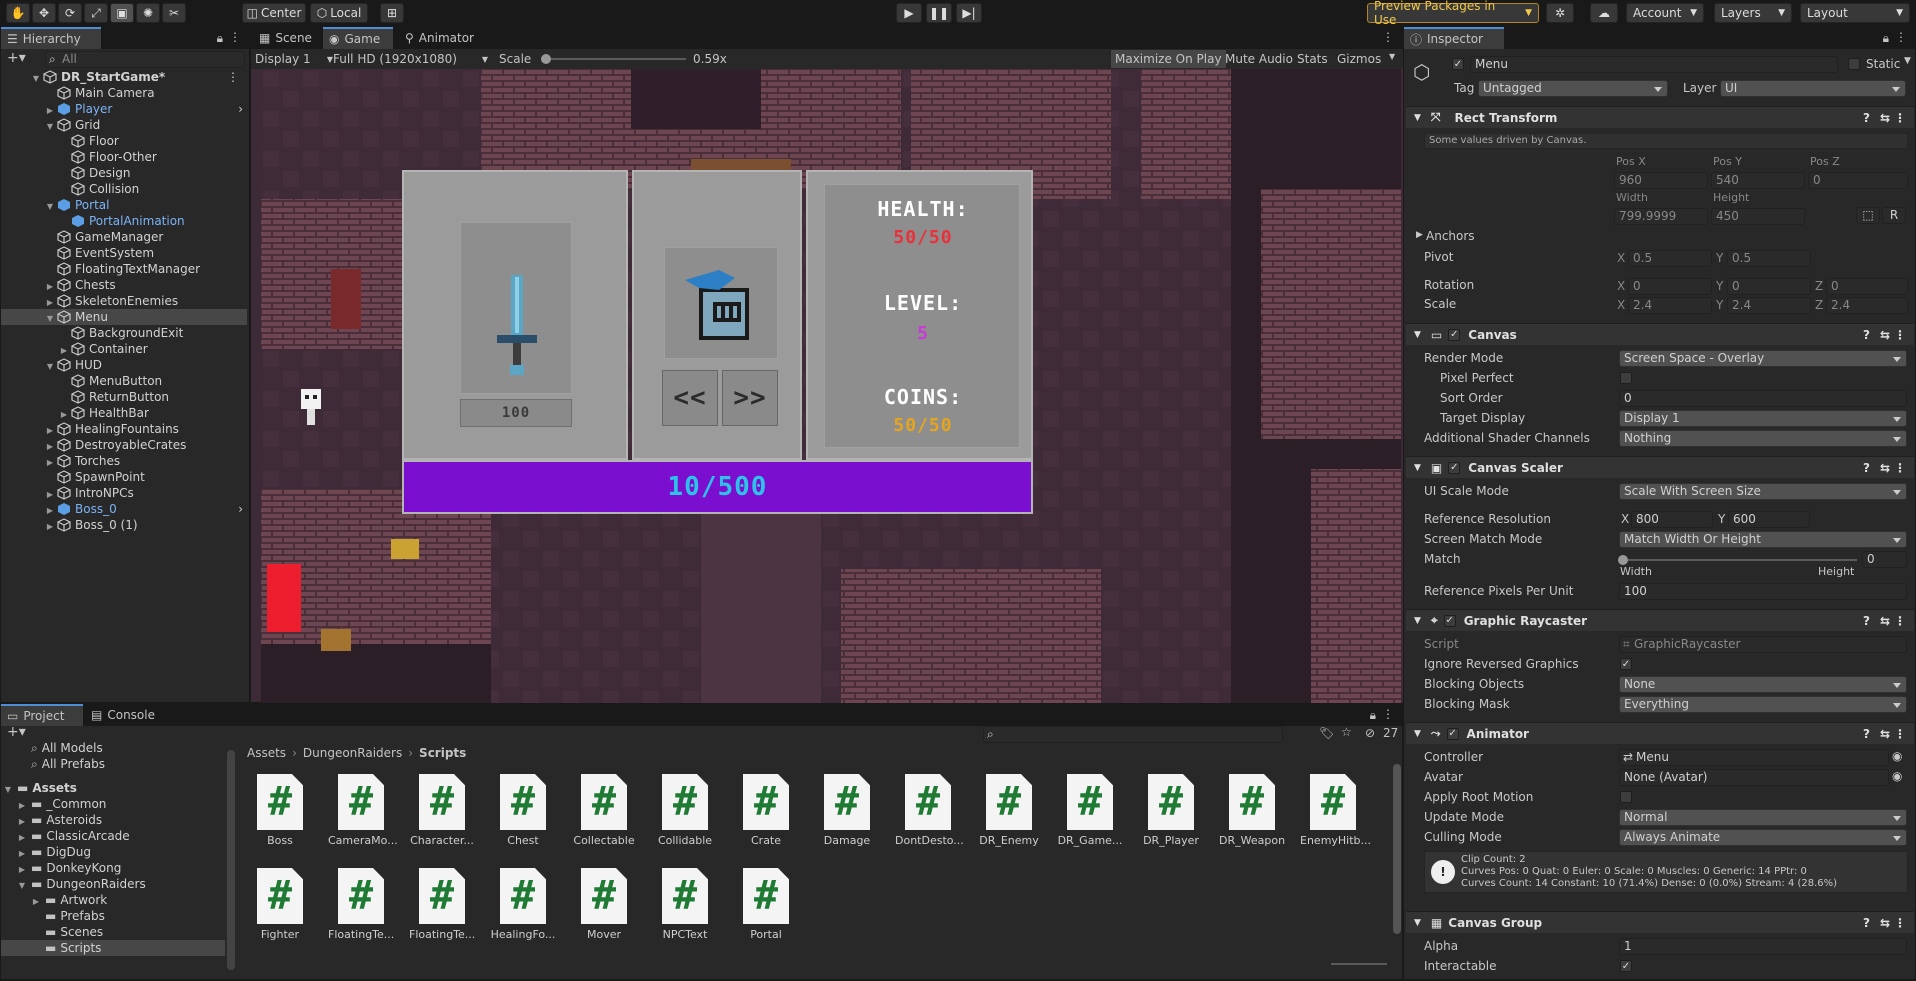 The width and height of the screenshot is (1916, 981). I want to click on hierarchy-item: ▶ Player ›, so click(124, 109).